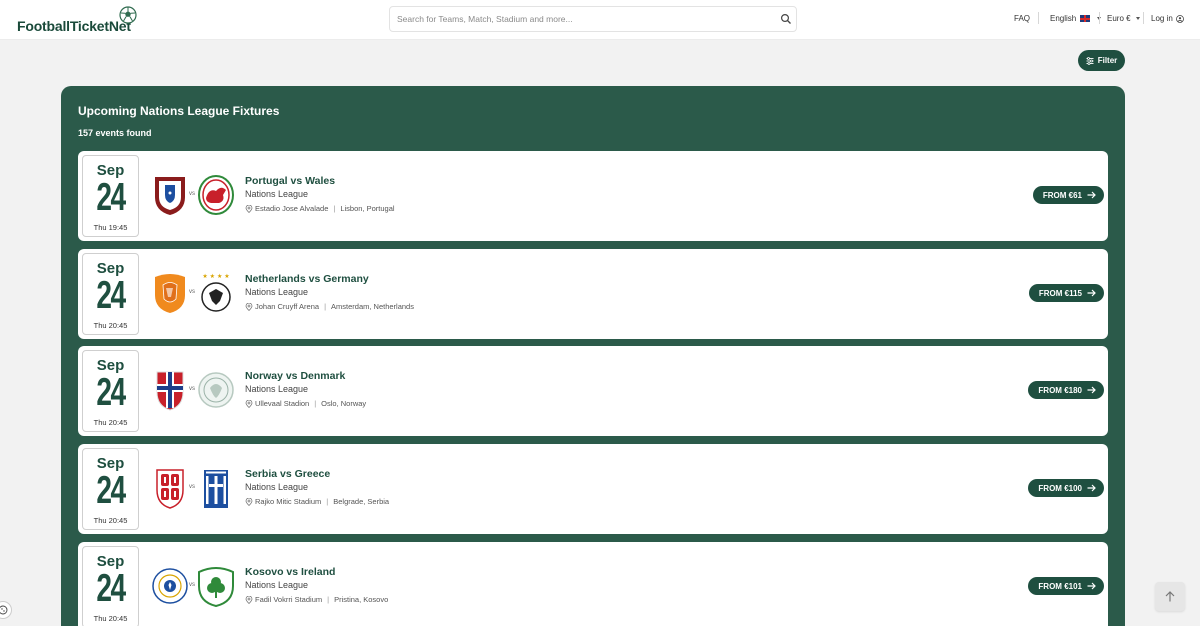  What do you see at coordinates (1090, 60) in the screenshot?
I see `sliders-icon` at bounding box center [1090, 60].